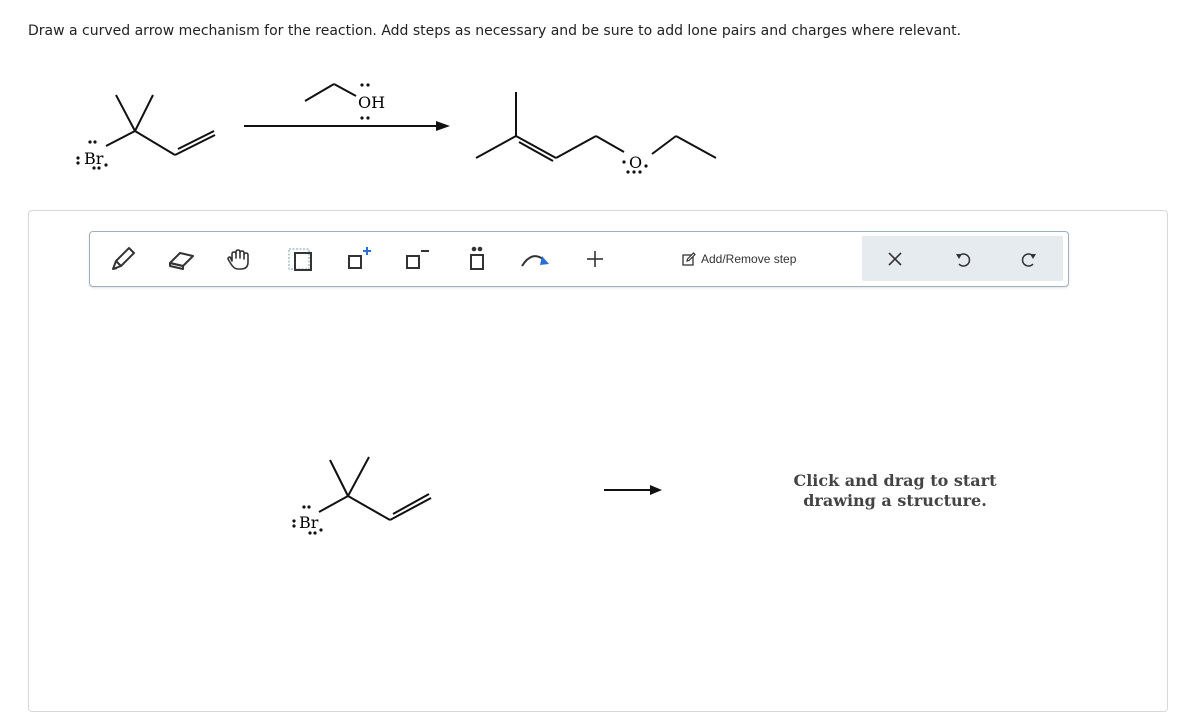  I want to click on positive-charge-icon, so click(359, 258).